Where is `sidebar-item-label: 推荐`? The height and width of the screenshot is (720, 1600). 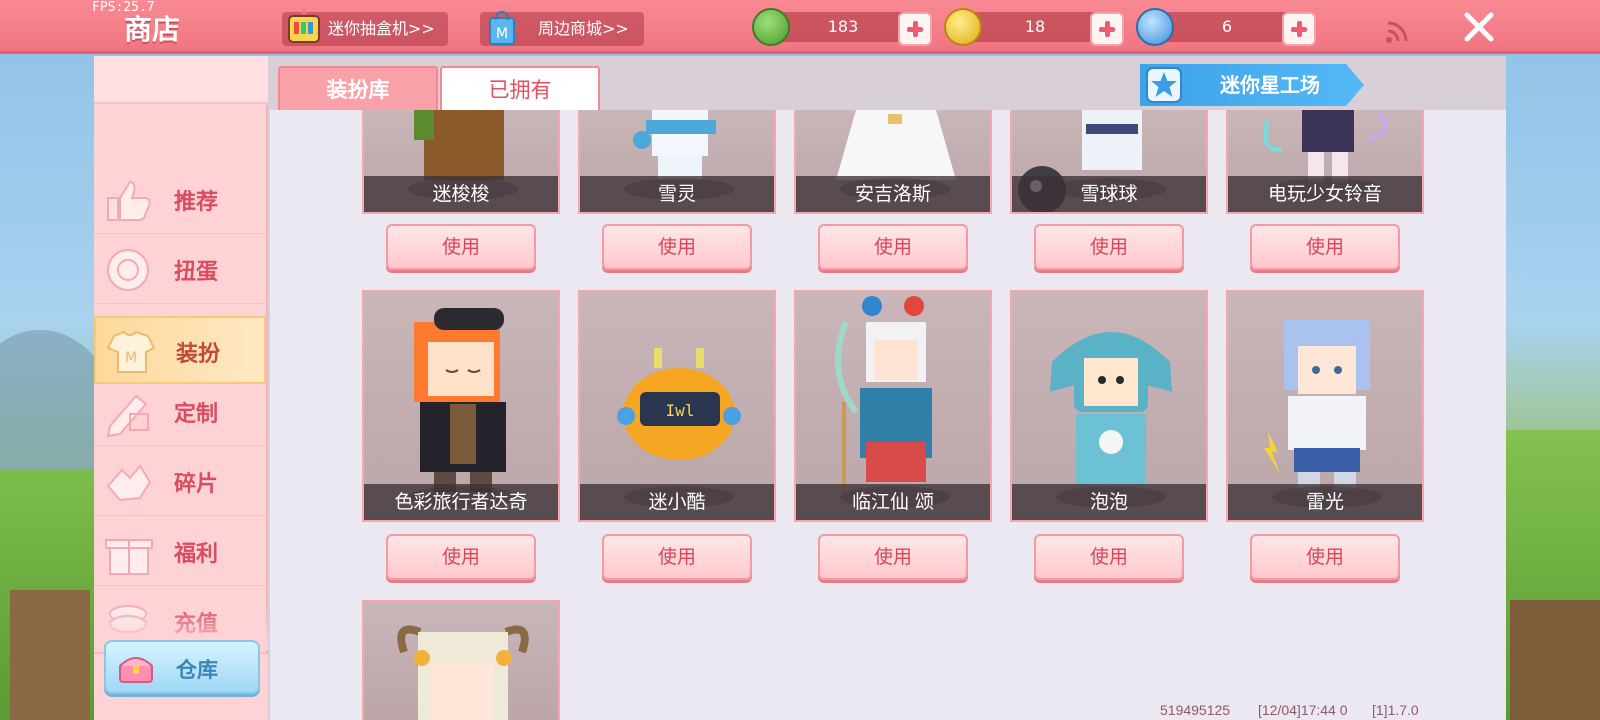 sidebar-item-label: 推荐 is located at coordinates (196, 202).